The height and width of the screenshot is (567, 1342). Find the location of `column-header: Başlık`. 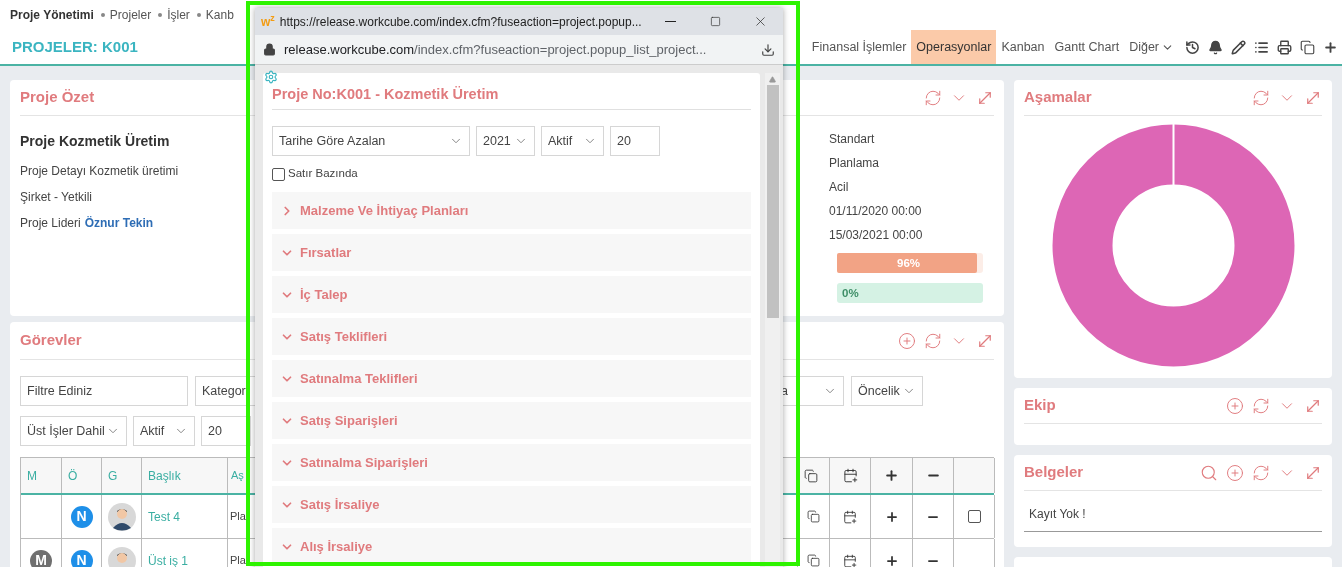

column-header: Başlık is located at coordinates (164, 476).